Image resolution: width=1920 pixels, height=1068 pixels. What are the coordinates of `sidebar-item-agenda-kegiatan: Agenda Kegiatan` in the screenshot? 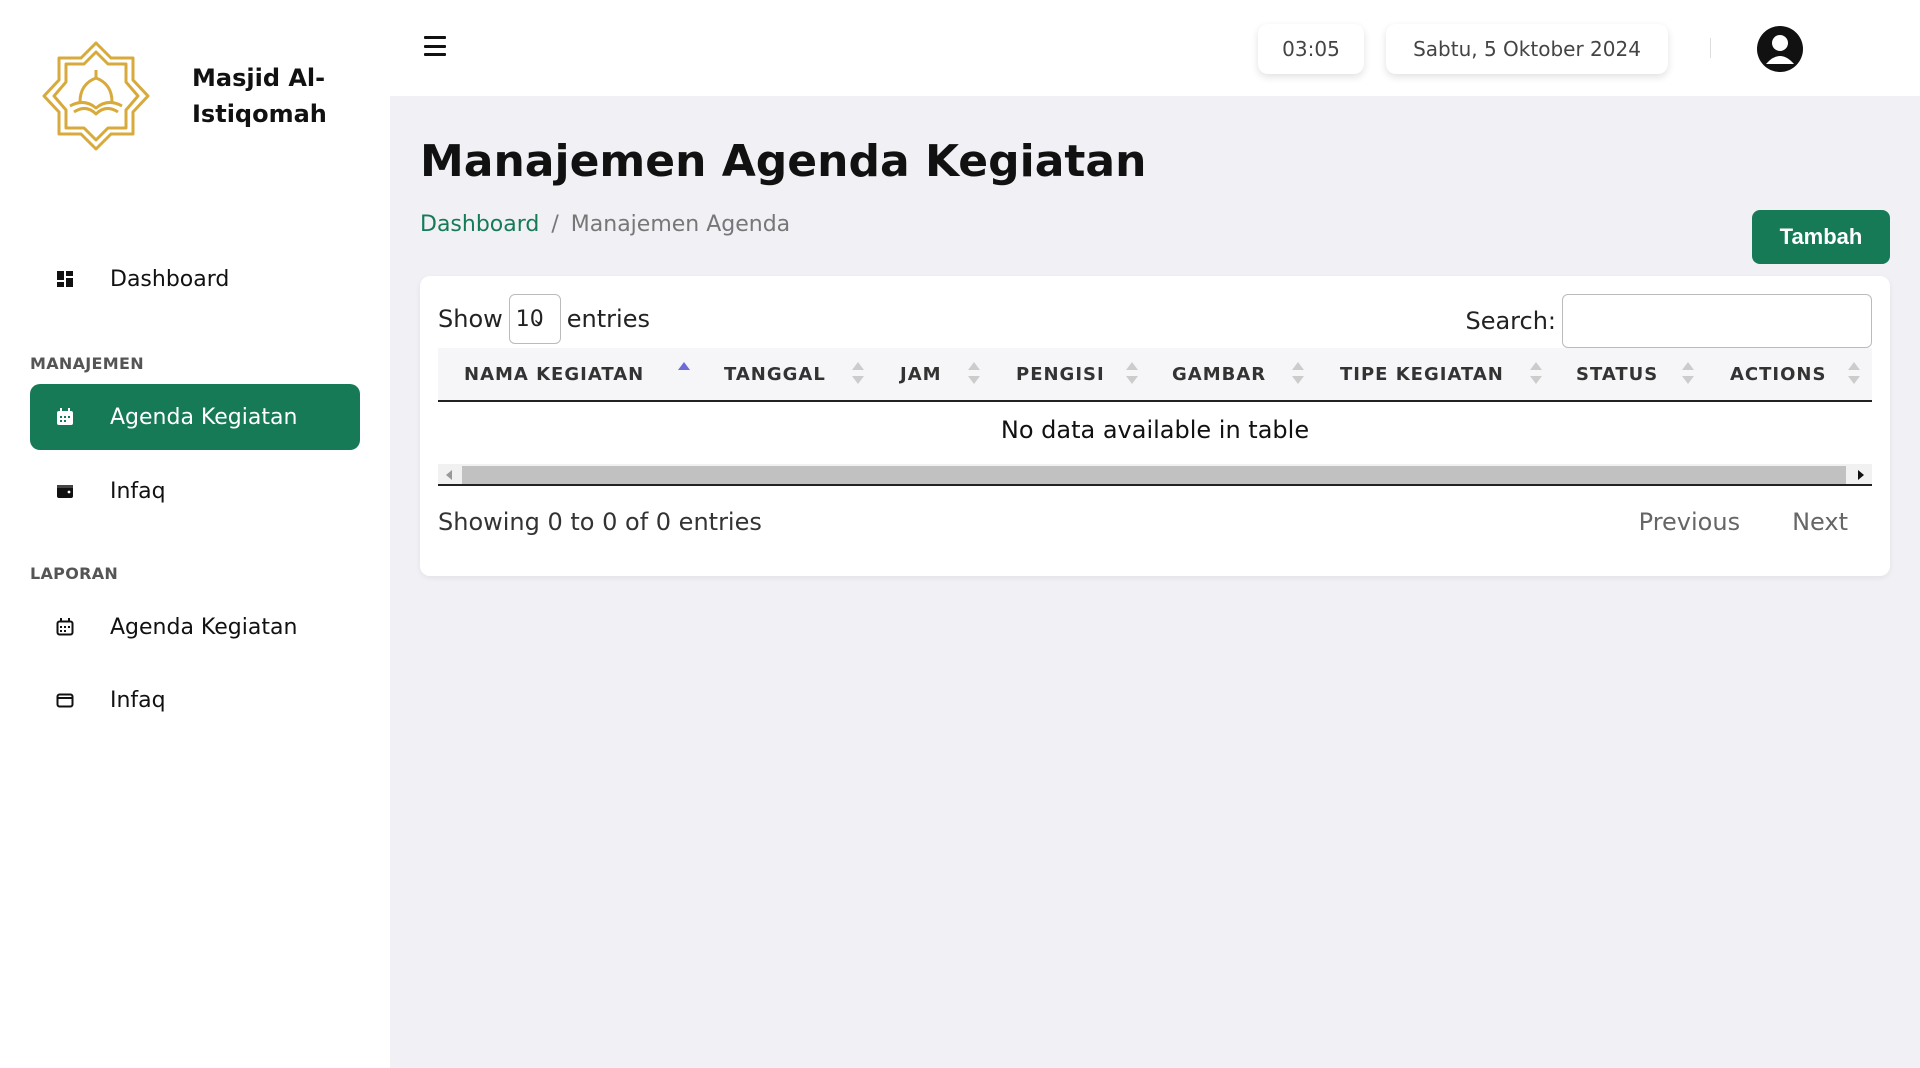 It's located at (195, 417).